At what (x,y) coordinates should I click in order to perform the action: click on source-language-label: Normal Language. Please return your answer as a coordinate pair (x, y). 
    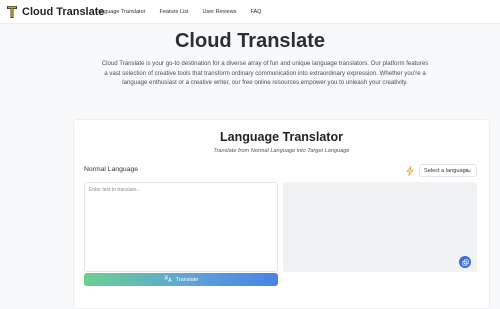
    Looking at the image, I should click on (111, 169).